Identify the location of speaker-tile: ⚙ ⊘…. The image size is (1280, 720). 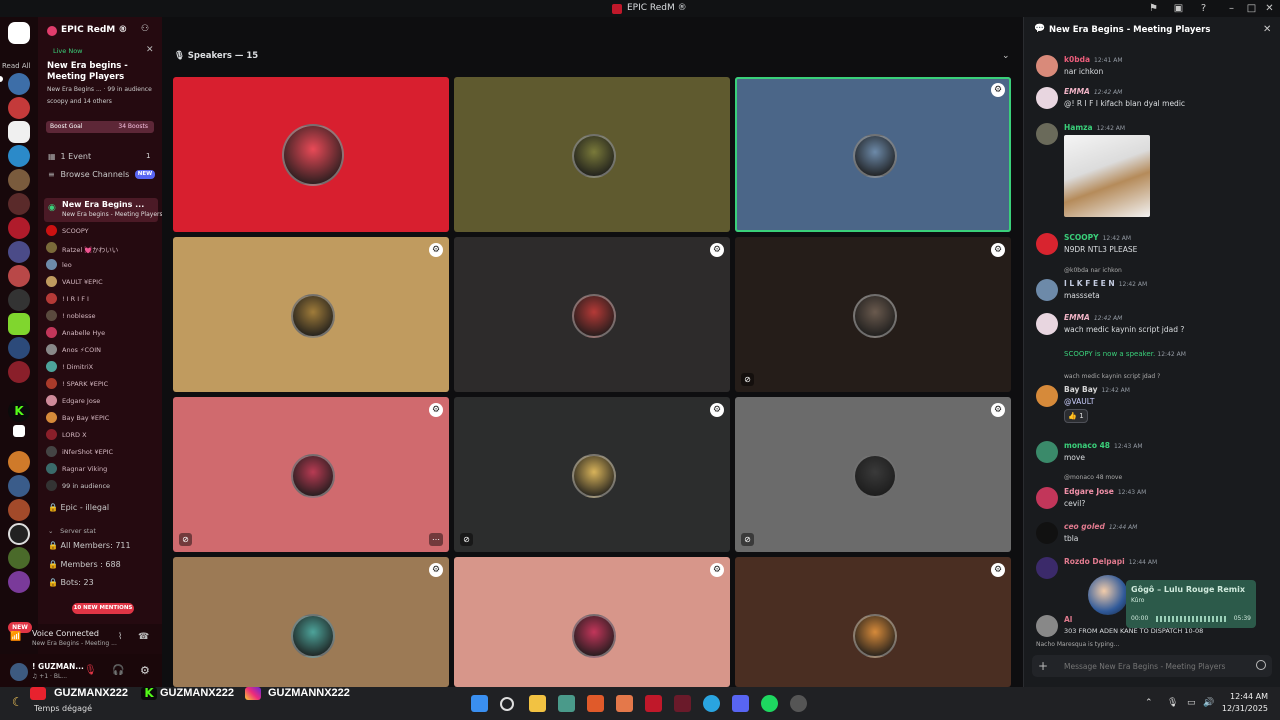
(311, 474).